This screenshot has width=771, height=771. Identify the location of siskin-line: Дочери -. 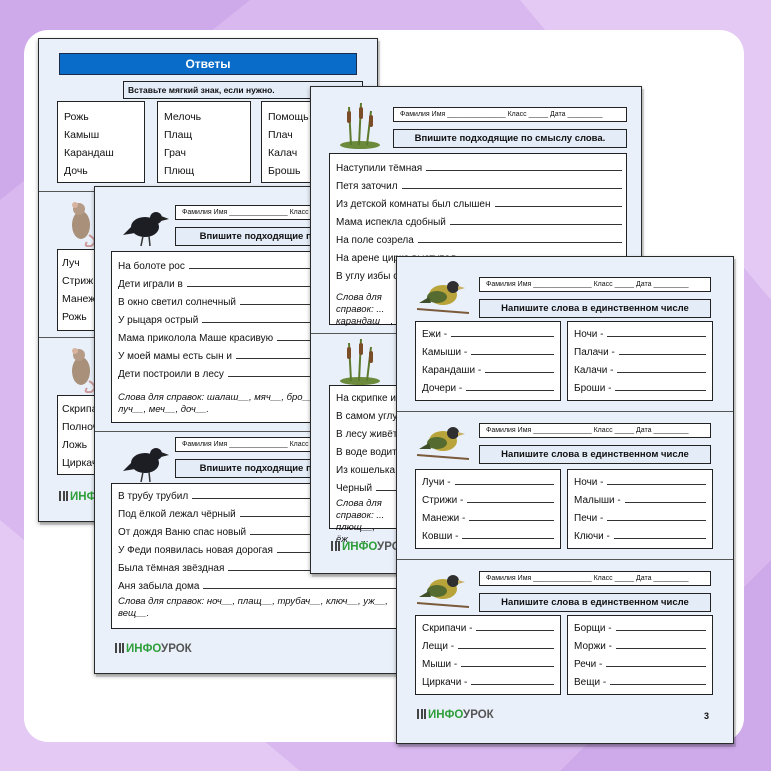
(488, 389).